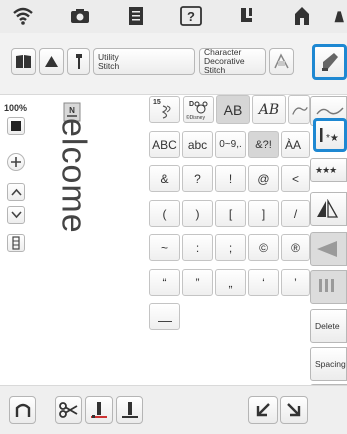  I want to click on needle-position-icon, so click(99, 410).